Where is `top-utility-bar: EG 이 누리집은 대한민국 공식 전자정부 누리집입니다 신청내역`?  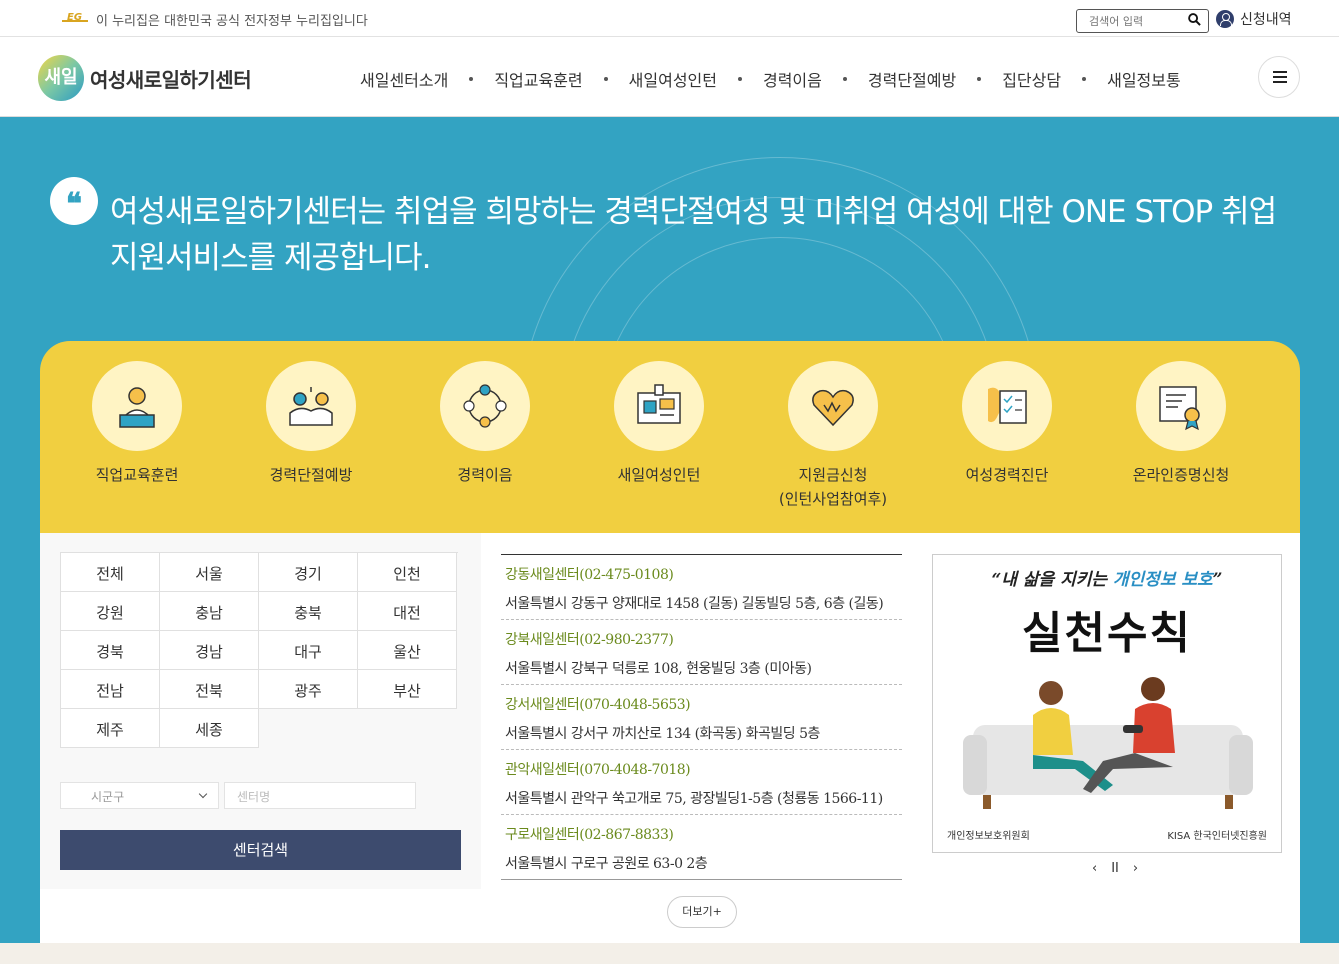 top-utility-bar: EG 이 누리집은 대한민국 공식 전자정부 누리집입니다 신청내역 is located at coordinates (669, 18).